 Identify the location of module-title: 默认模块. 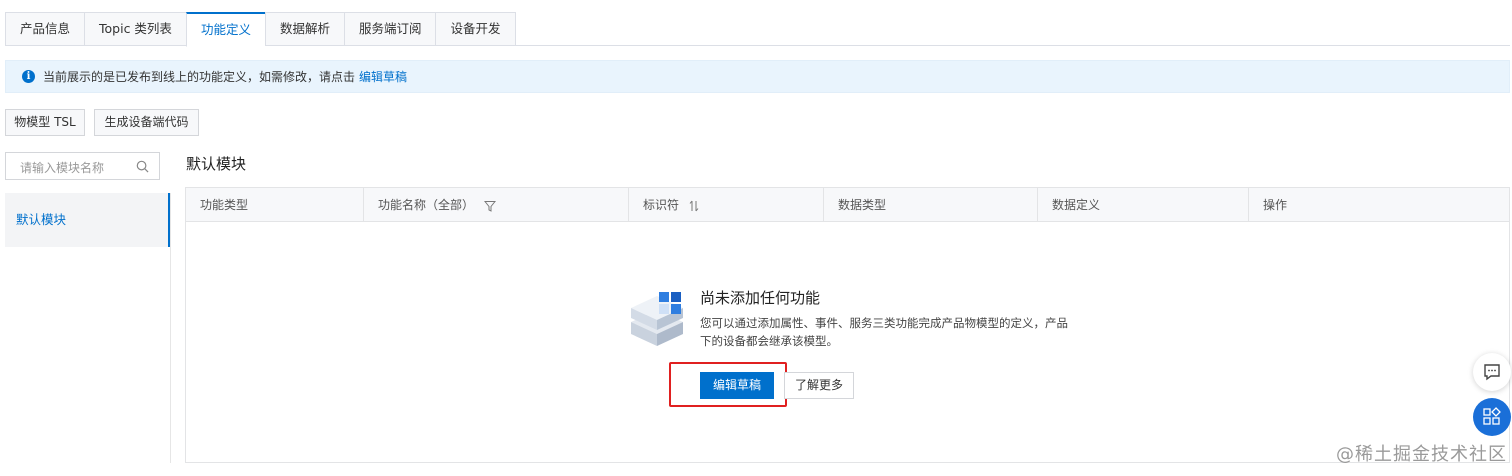
(216, 164).